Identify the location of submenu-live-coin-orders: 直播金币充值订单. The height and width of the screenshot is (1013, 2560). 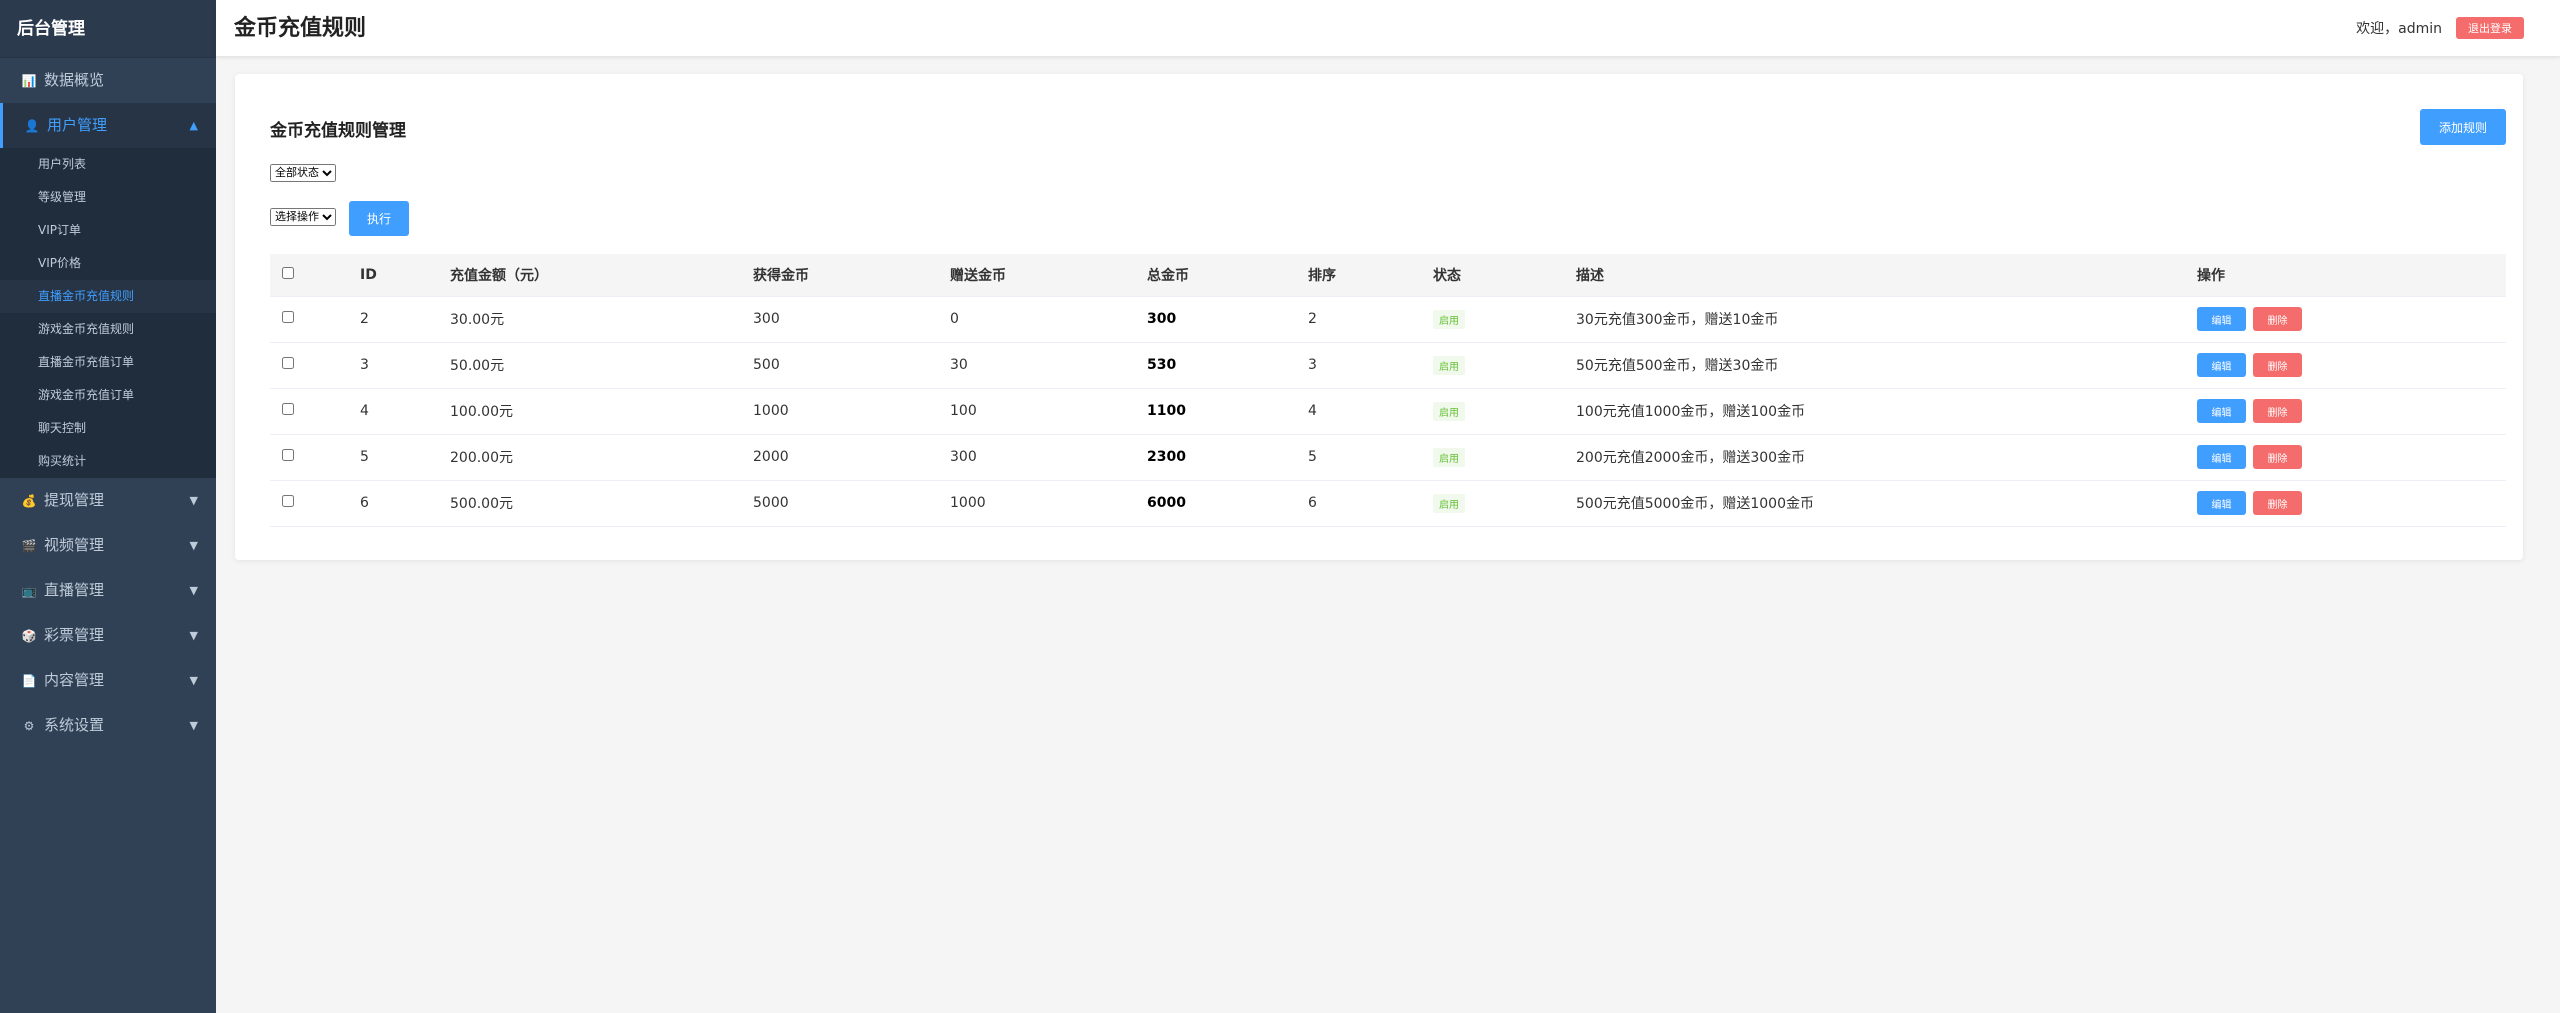
(108, 362).